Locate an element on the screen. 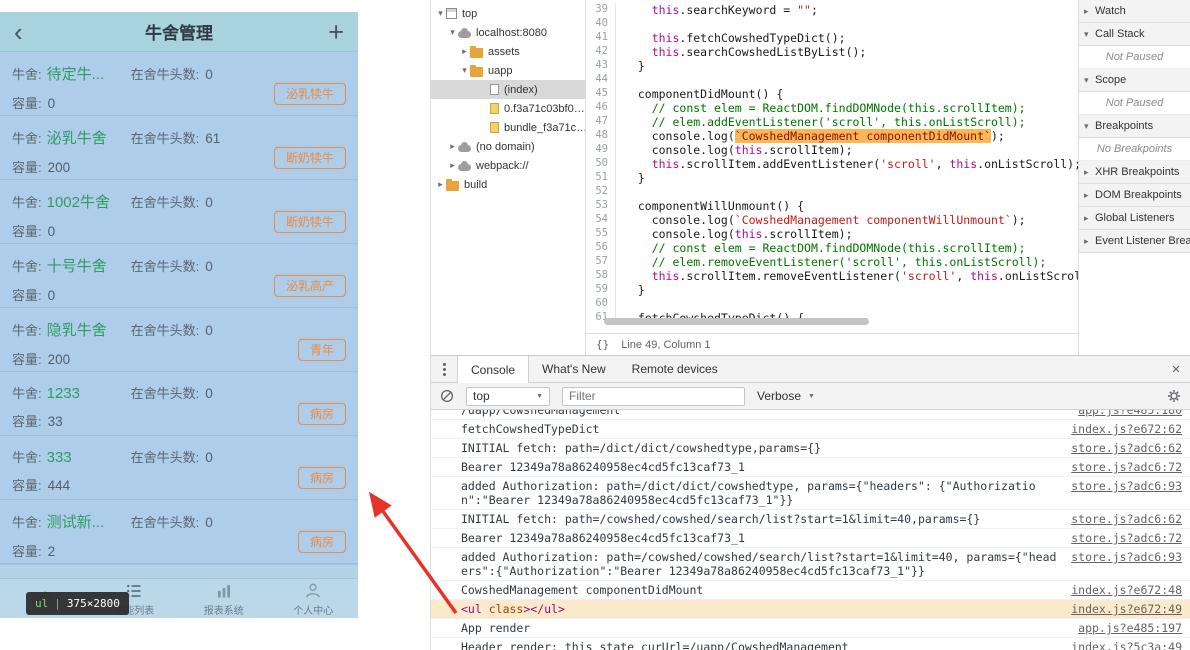  line-number: 45 is located at coordinates (601, 94).